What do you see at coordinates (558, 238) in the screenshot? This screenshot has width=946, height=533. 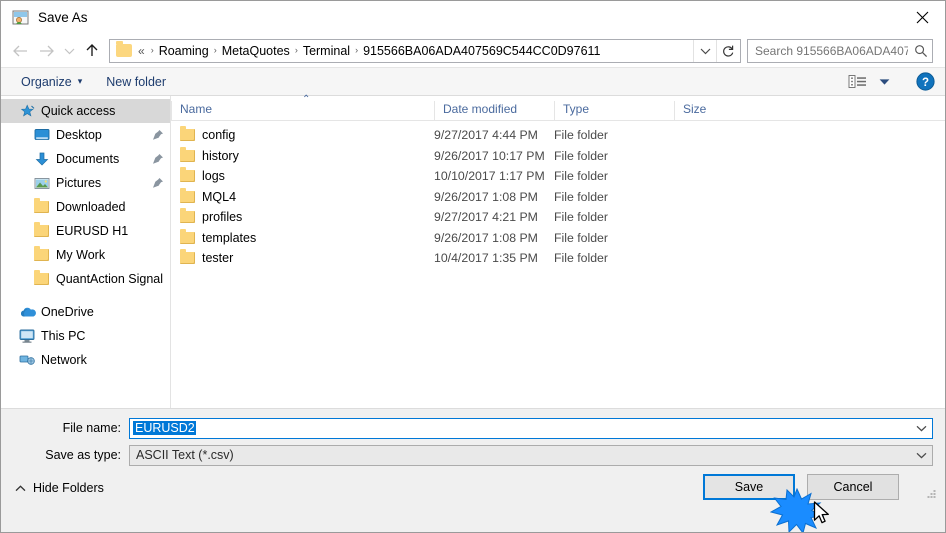 I see `table-row: templates 9/26/2017 1:08 PM File folder` at bounding box center [558, 238].